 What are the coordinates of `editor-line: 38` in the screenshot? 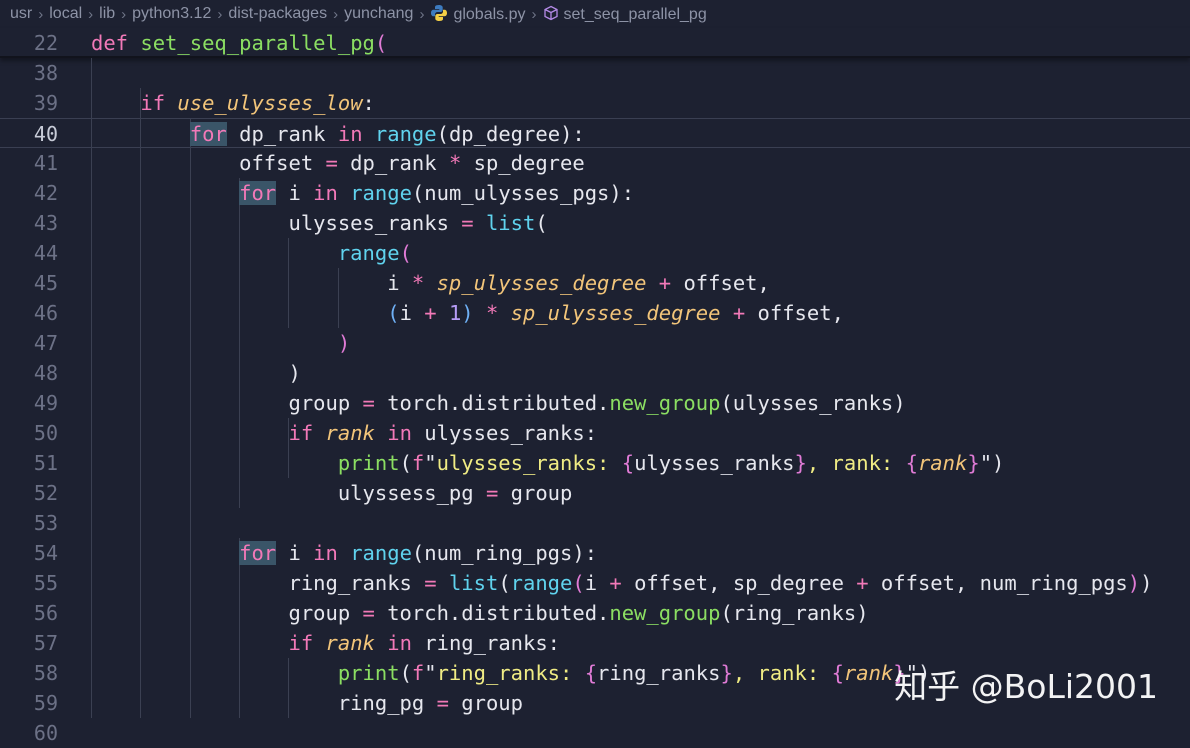 It's located at (595, 73).